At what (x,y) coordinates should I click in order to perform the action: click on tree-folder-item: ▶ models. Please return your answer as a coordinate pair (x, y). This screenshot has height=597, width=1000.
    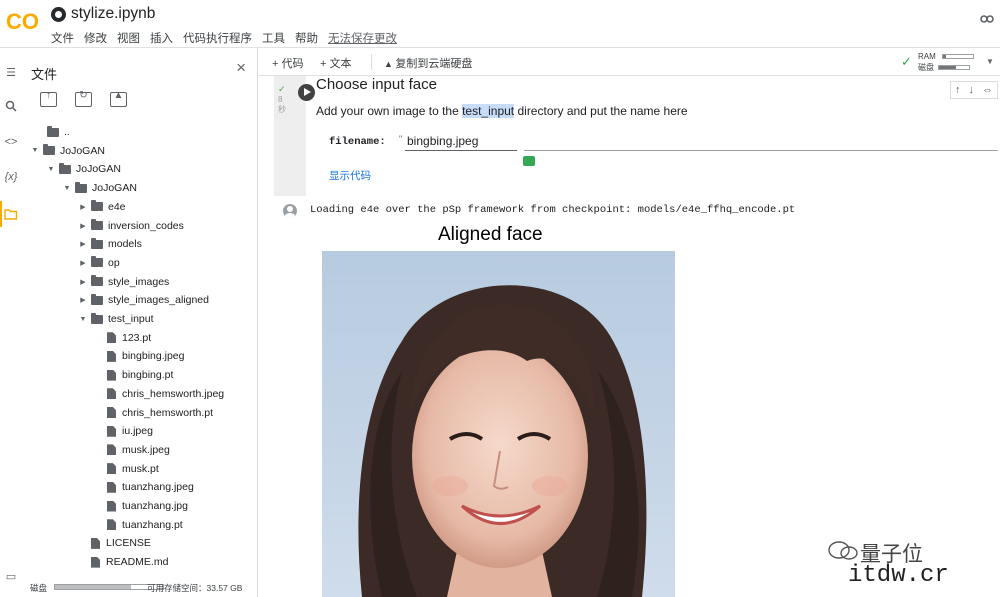
    Looking at the image, I should click on (110, 244).